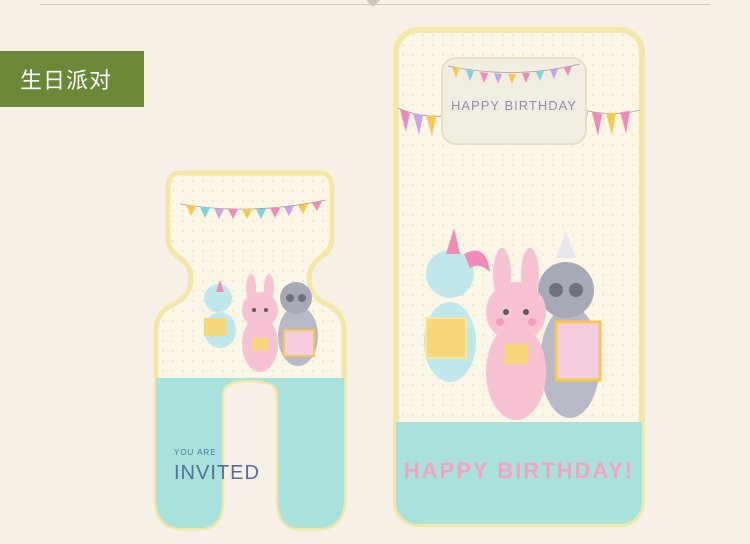  I want to click on top-divider-caret, so click(373, 3).